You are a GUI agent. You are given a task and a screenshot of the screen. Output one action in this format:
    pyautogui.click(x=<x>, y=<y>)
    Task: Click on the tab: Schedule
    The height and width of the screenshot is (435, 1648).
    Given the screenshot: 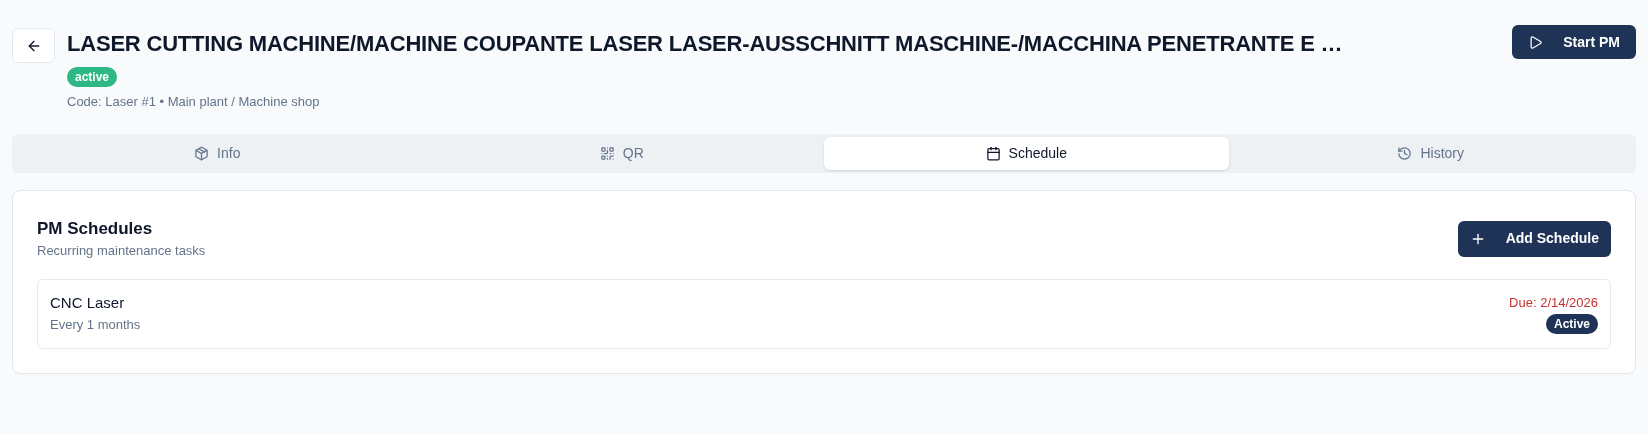 What is the action you would take?
    pyautogui.click(x=1026, y=153)
    